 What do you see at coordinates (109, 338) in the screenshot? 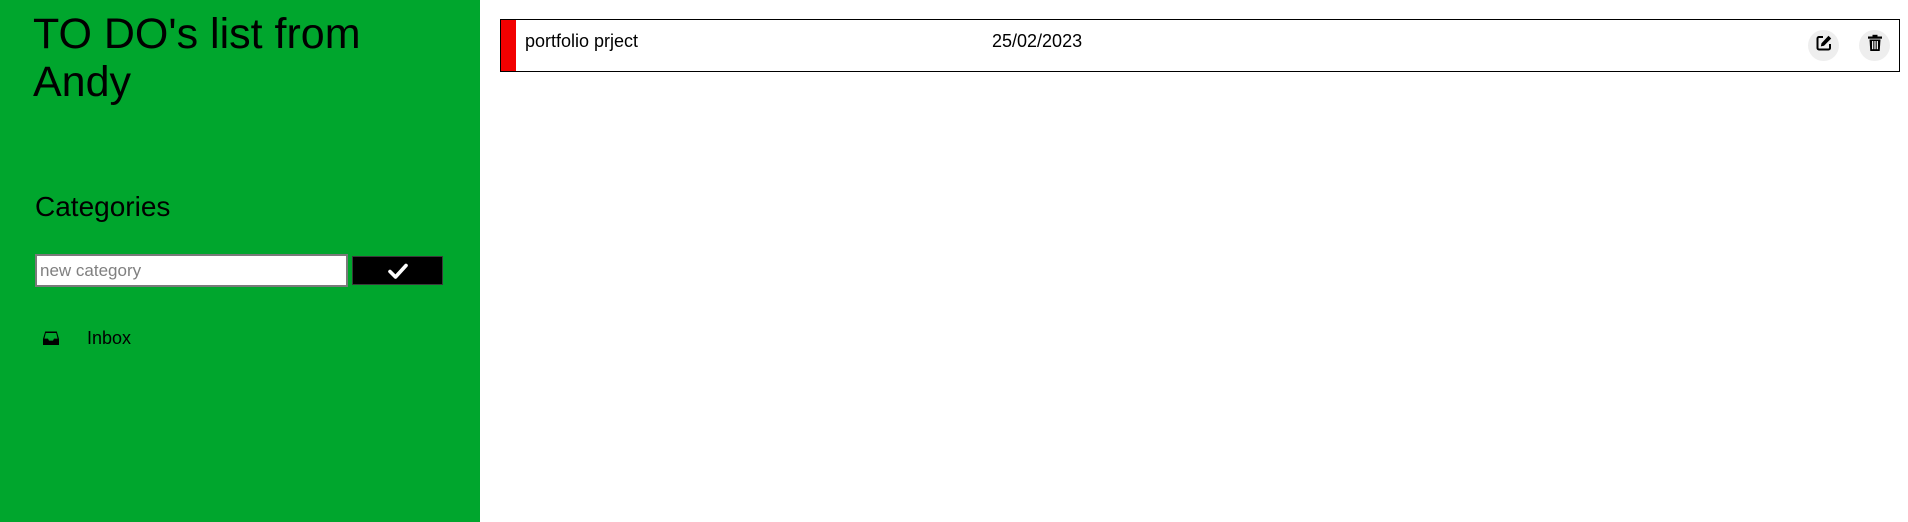
I see `category-label: Inbox` at bounding box center [109, 338].